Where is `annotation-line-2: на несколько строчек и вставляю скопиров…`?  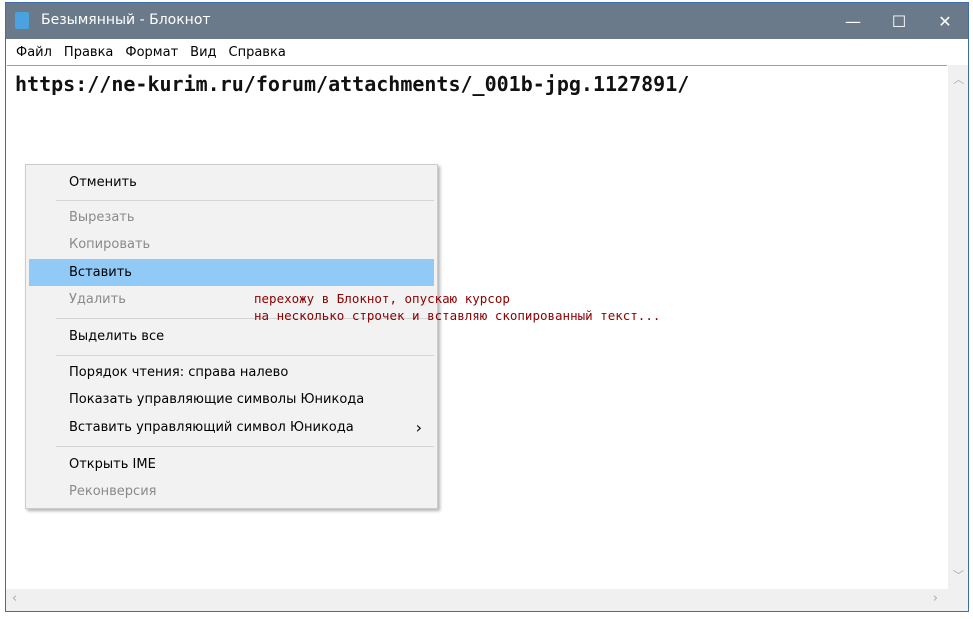
annotation-line-2: на несколько строчек и вставляю скопиров… is located at coordinates (457, 315).